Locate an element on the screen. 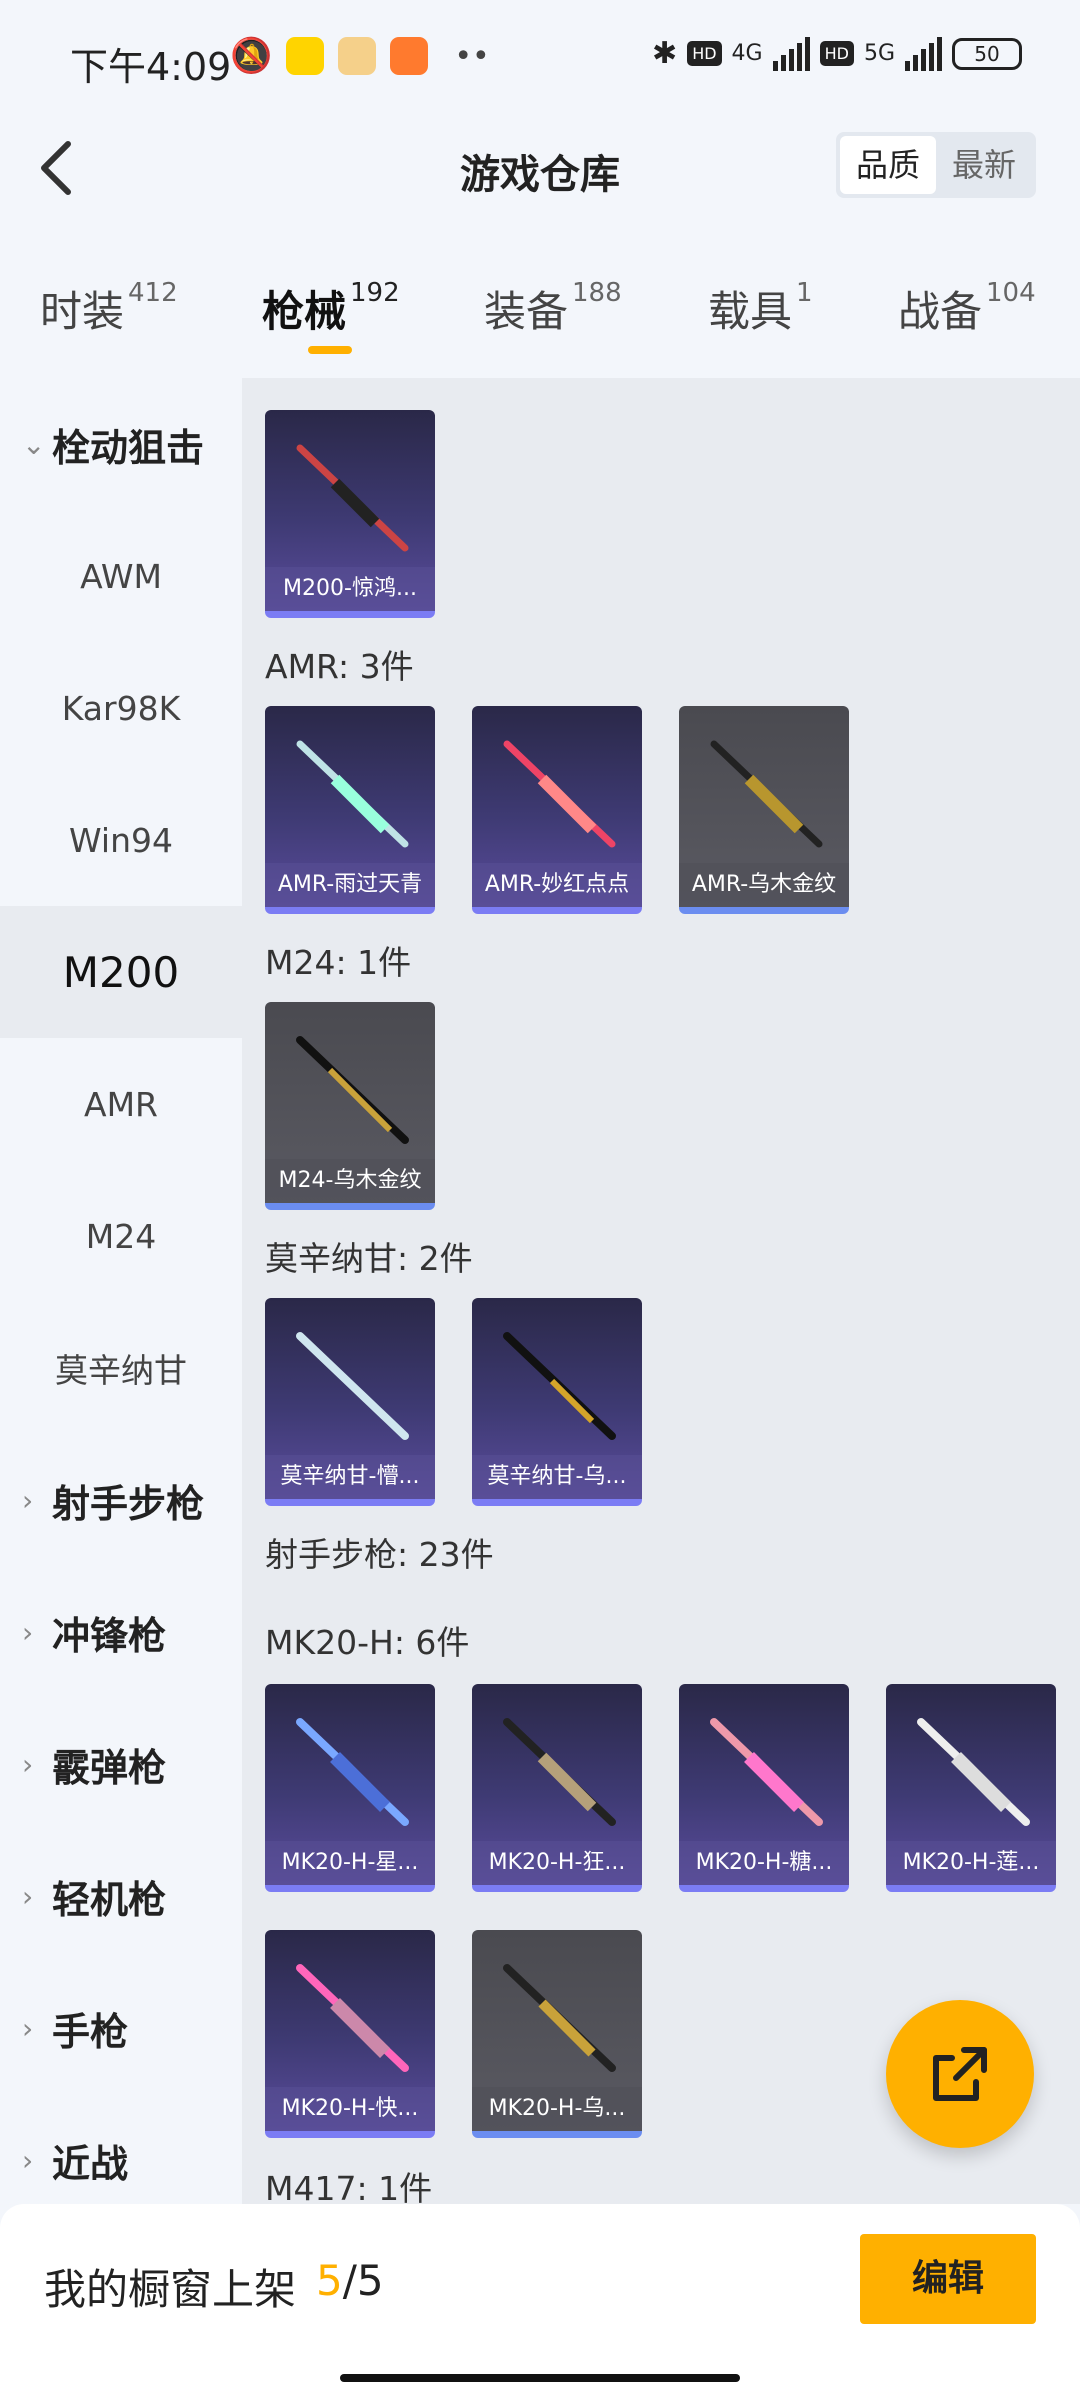 The image size is (1080, 2400). sidebar-item-m24: M24 is located at coordinates (121, 1236).